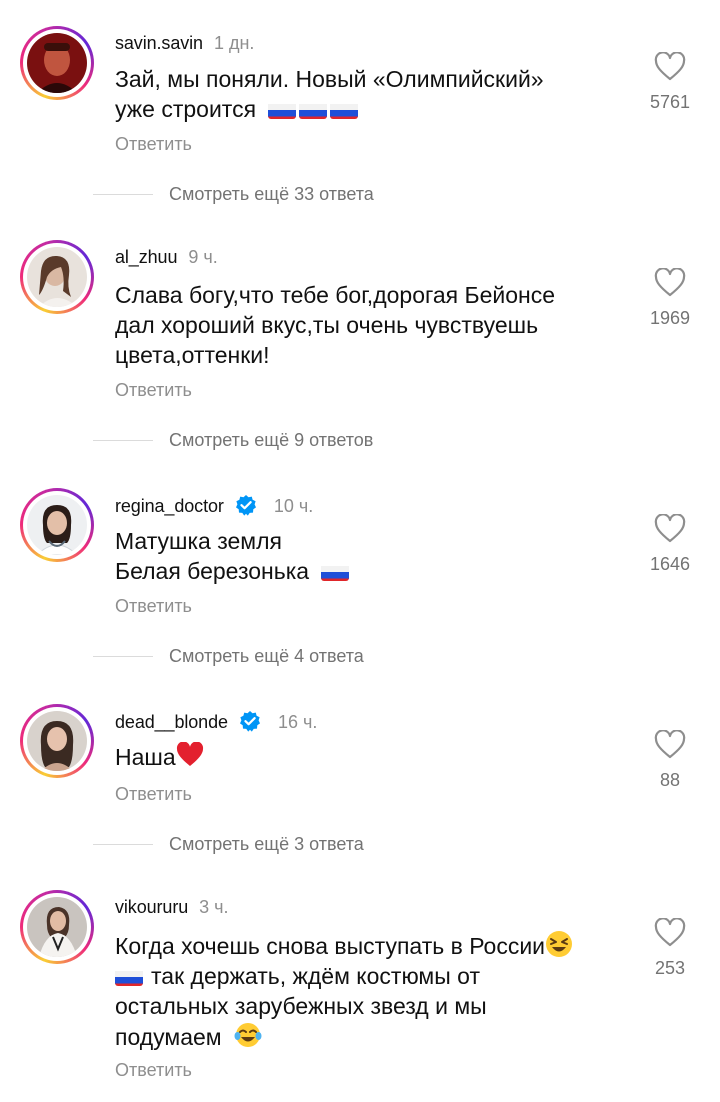 Image resolution: width=720 pixels, height=1102 pixels. I want to click on comment-text: Матушка земля Белая березонька, so click(375, 556).